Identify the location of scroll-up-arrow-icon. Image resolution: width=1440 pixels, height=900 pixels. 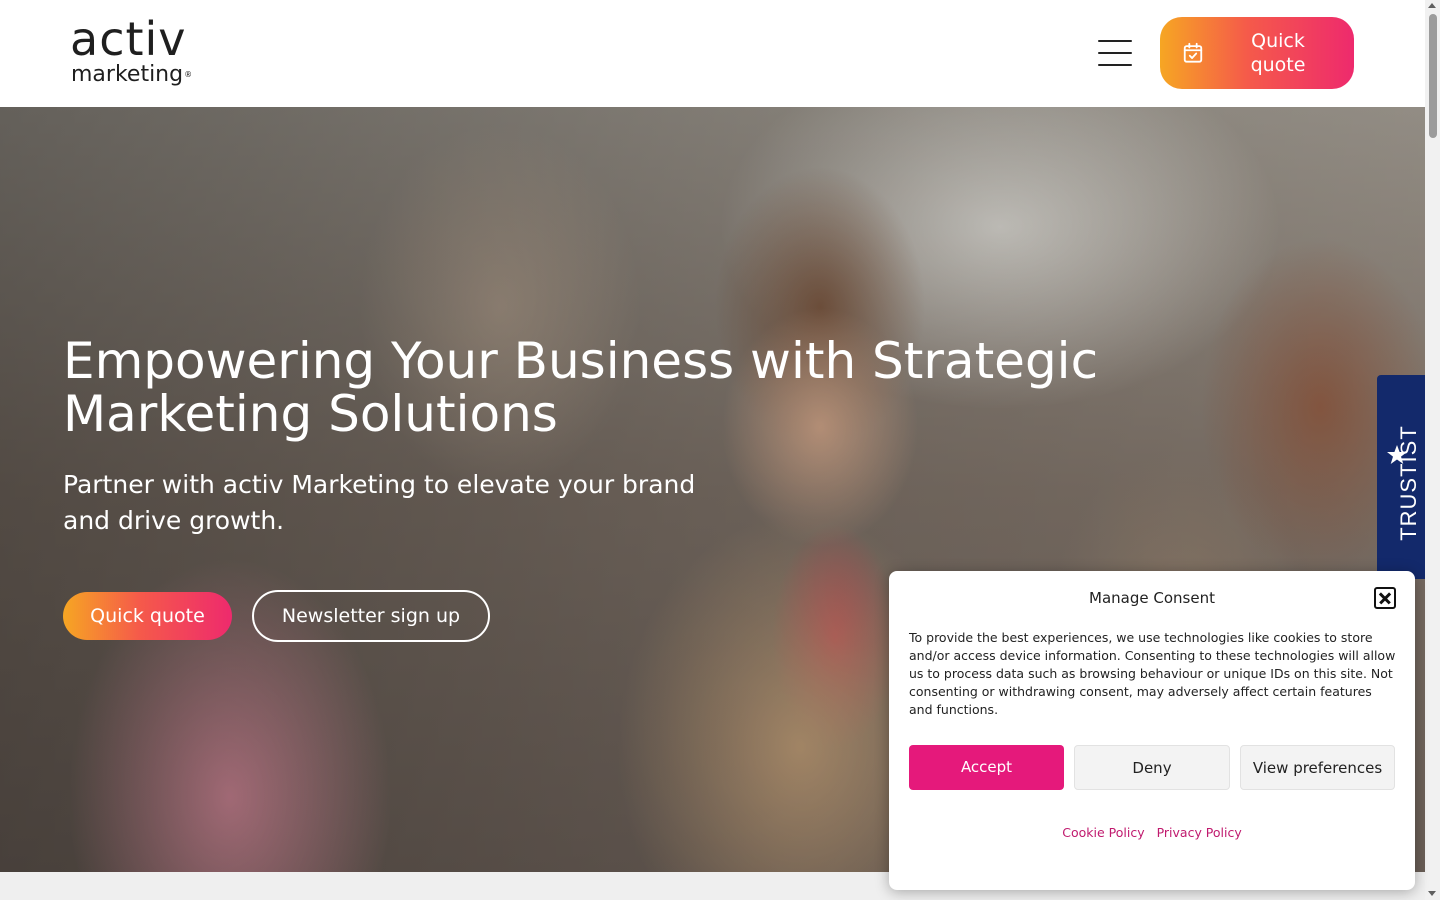
(1432, 5).